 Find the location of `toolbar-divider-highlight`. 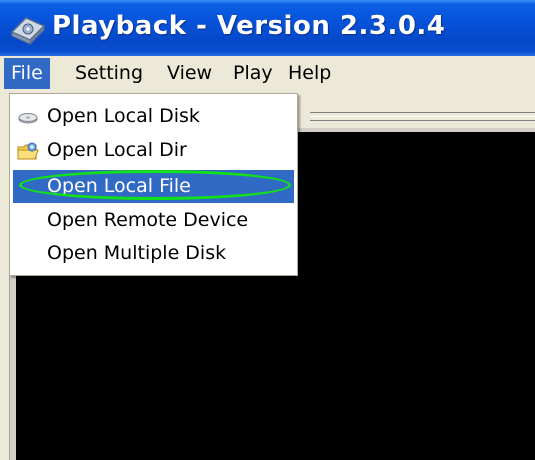

toolbar-divider-highlight is located at coordinates (422, 116).